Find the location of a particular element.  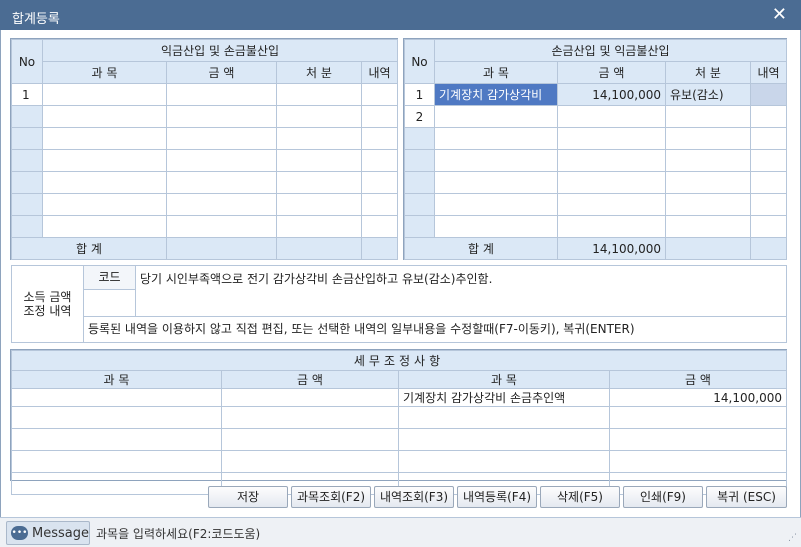

table-row: 기계장치 감가상각비 손금추인액 14,100,000 is located at coordinates (399, 397).